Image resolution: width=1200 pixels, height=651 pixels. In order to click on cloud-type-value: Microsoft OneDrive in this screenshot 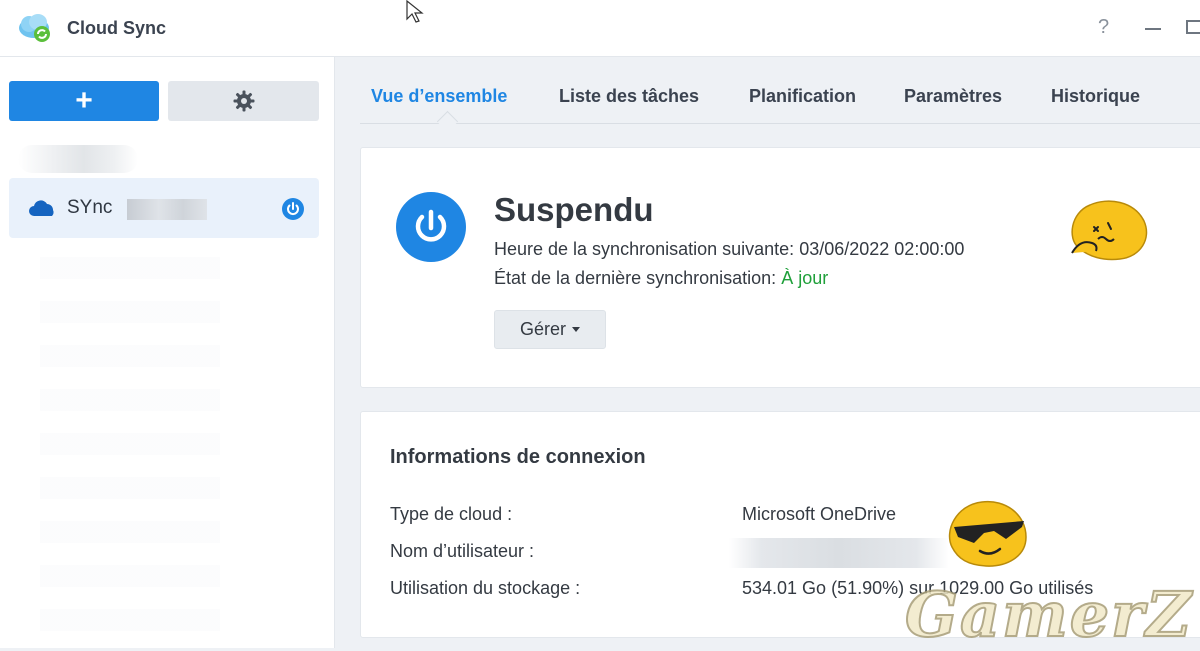, I will do `click(819, 514)`.